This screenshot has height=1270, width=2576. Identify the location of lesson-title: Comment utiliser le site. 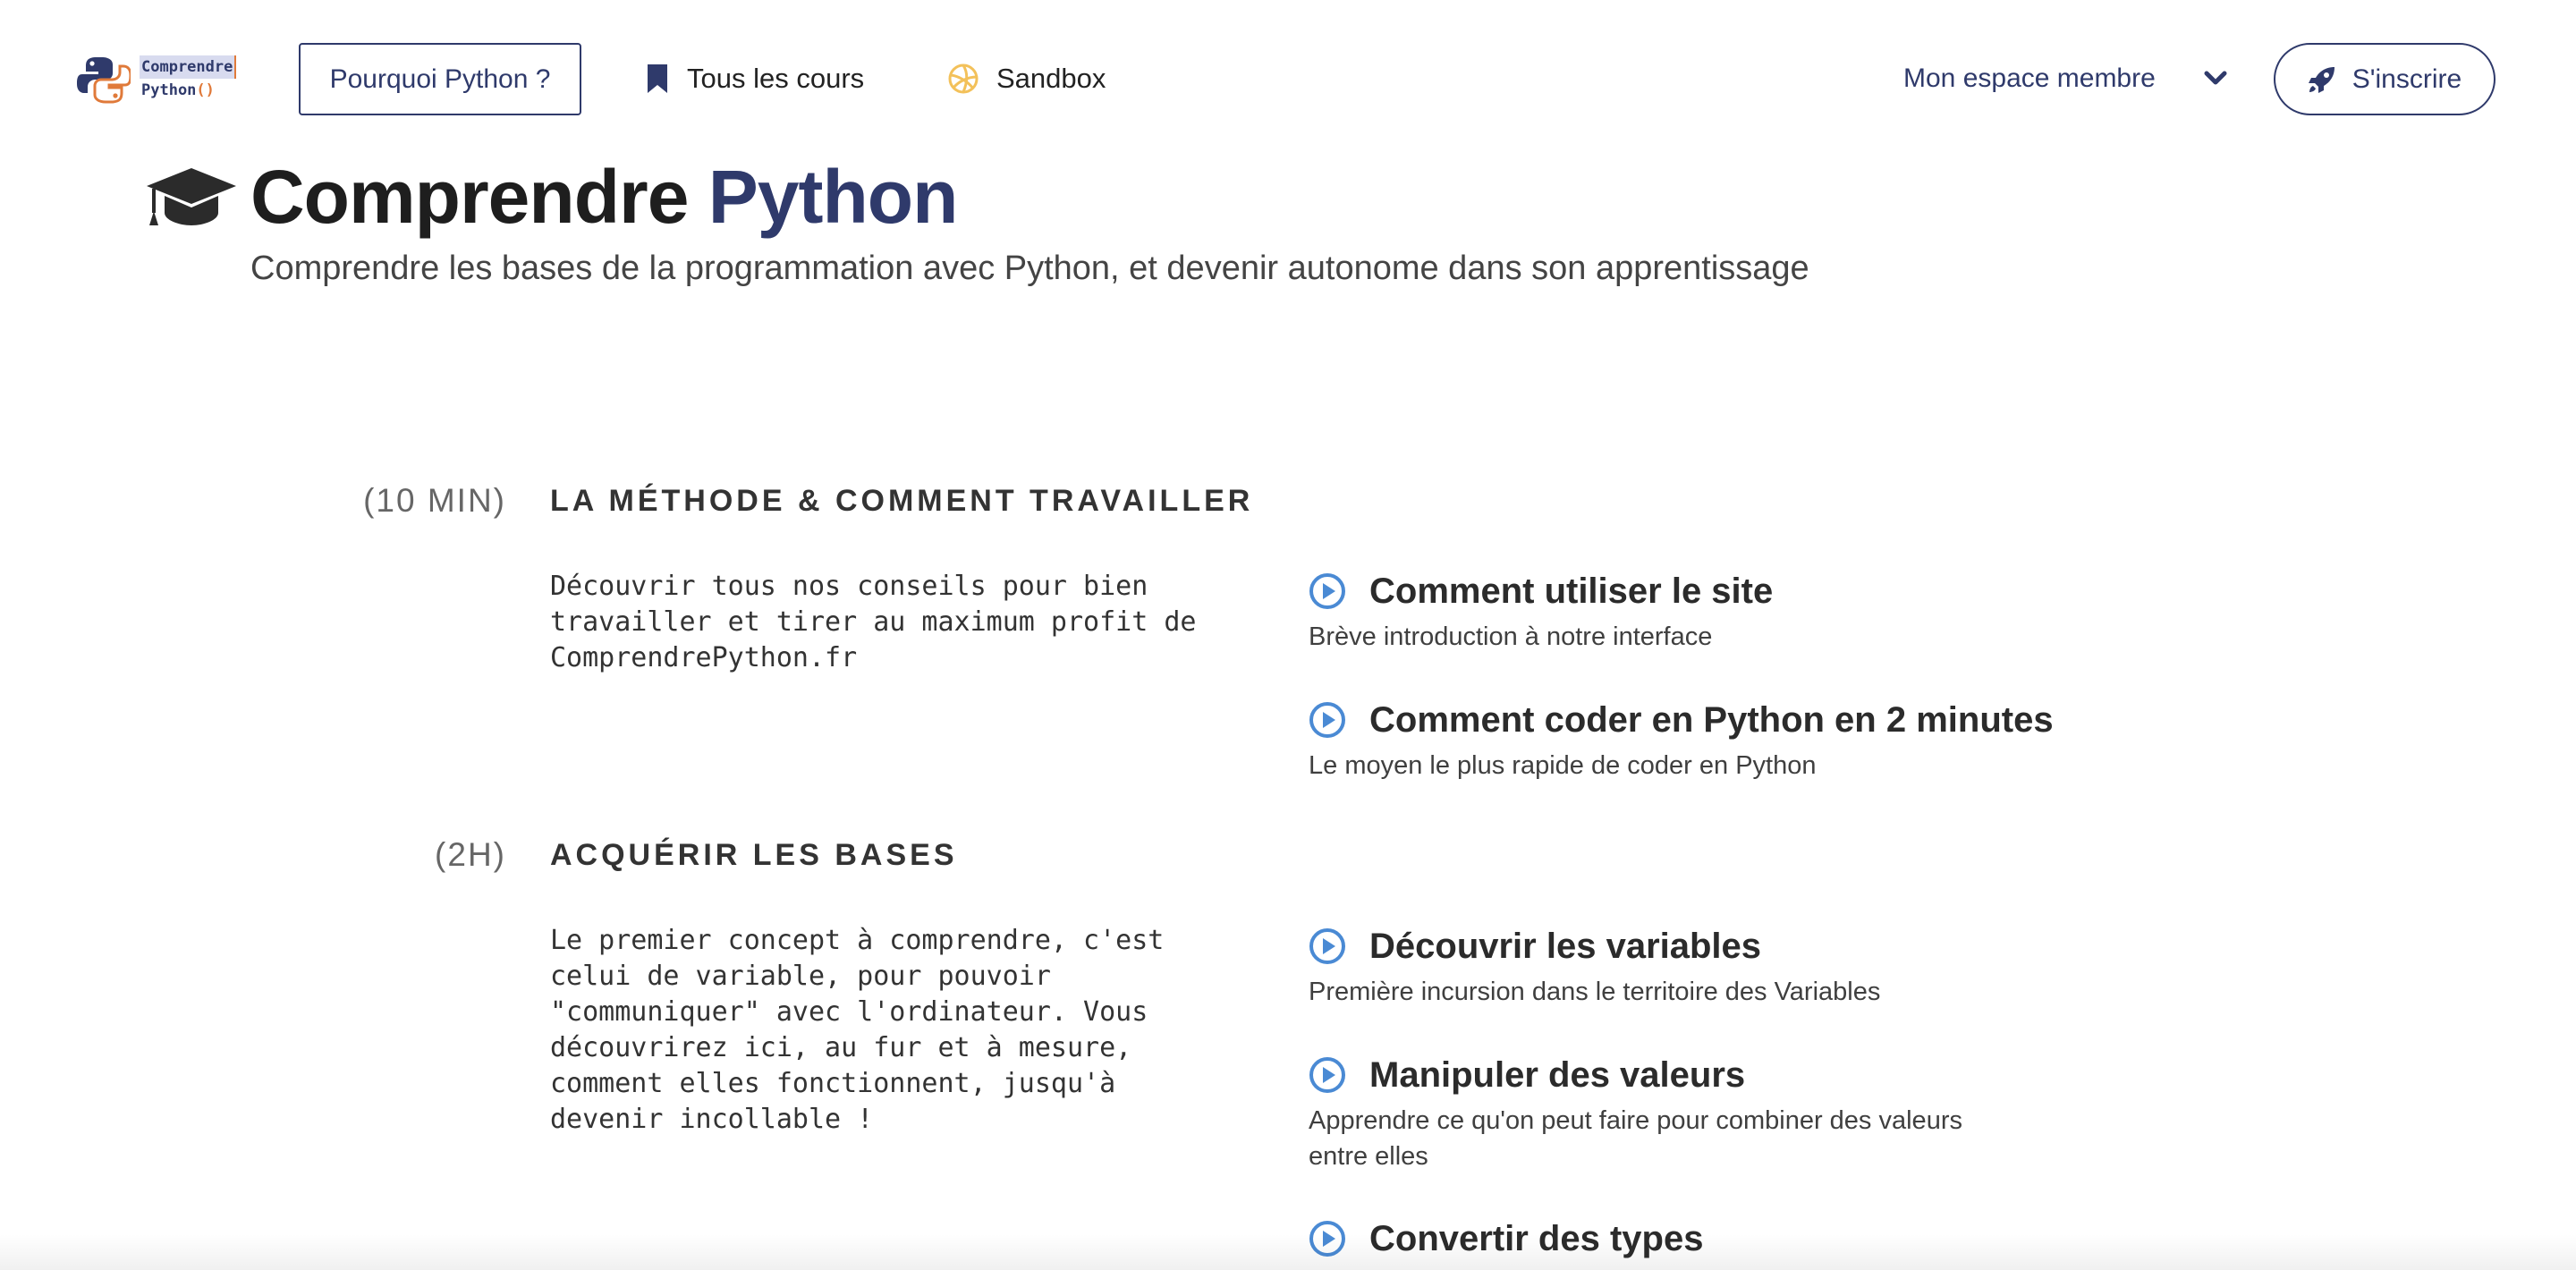
(1571, 591).